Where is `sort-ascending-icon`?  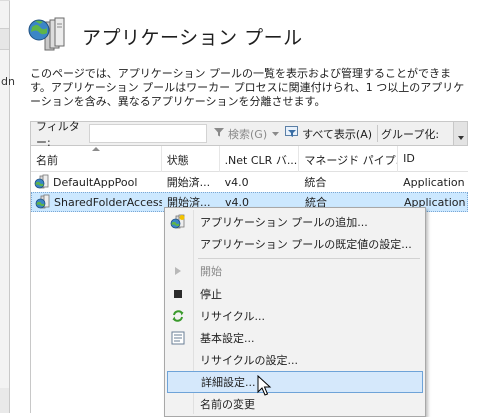 sort-ascending-icon is located at coordinates (96, 149).